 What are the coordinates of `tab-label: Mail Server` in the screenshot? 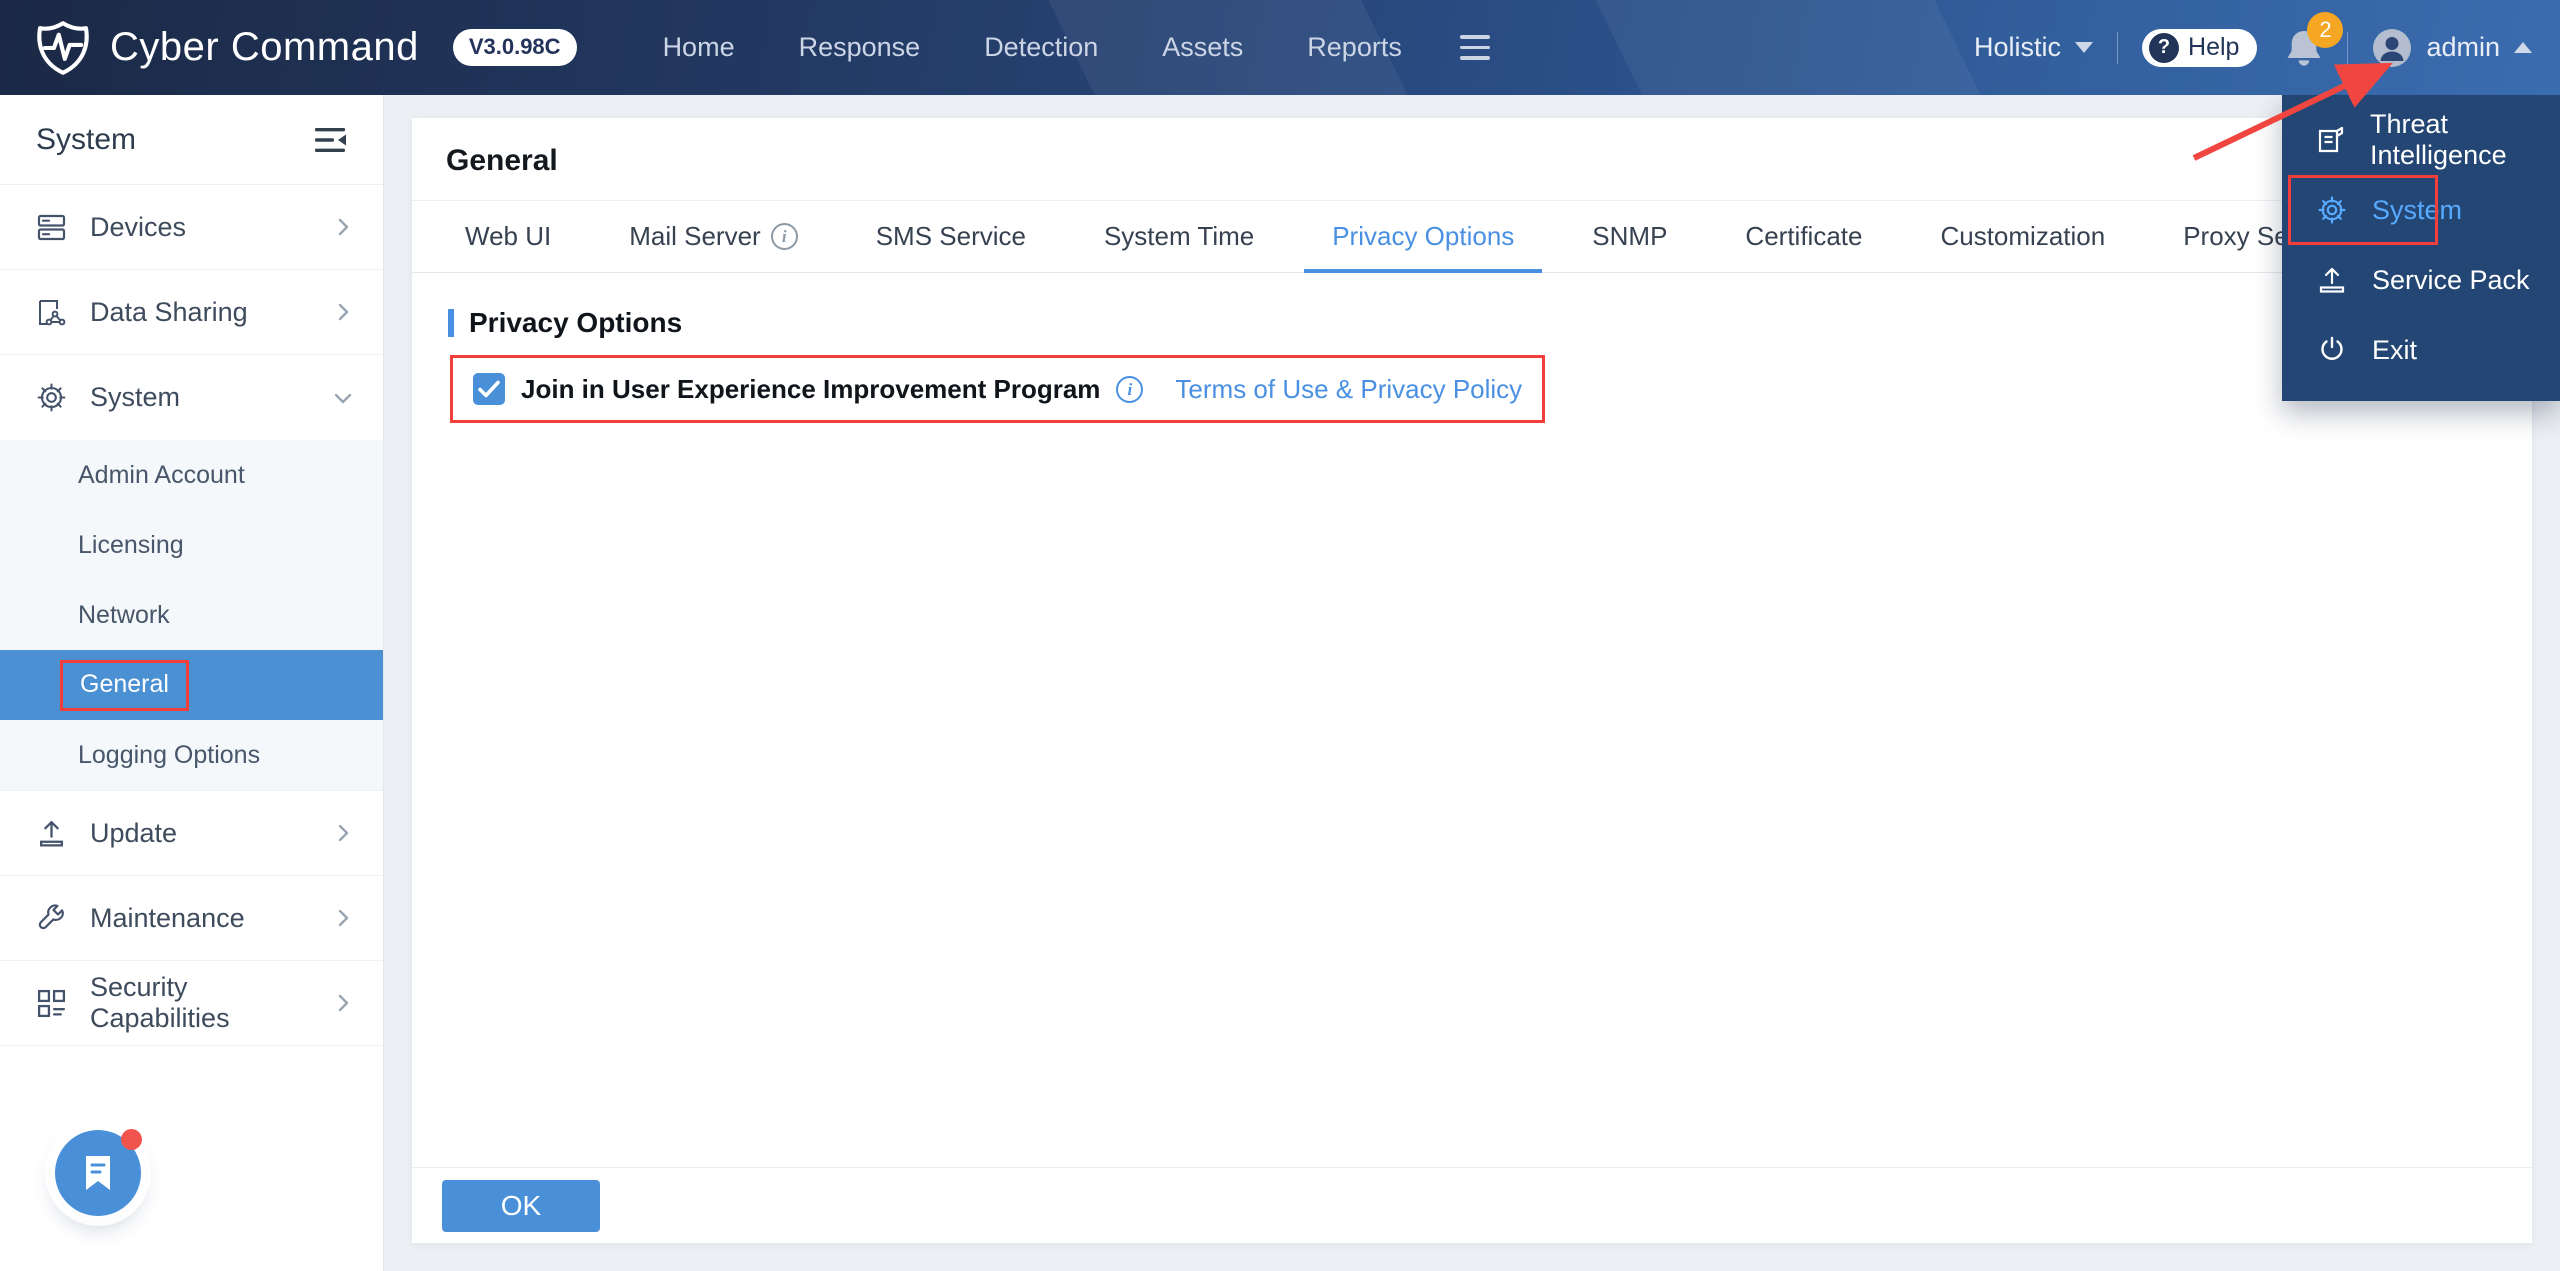 It's located at (695, 236).